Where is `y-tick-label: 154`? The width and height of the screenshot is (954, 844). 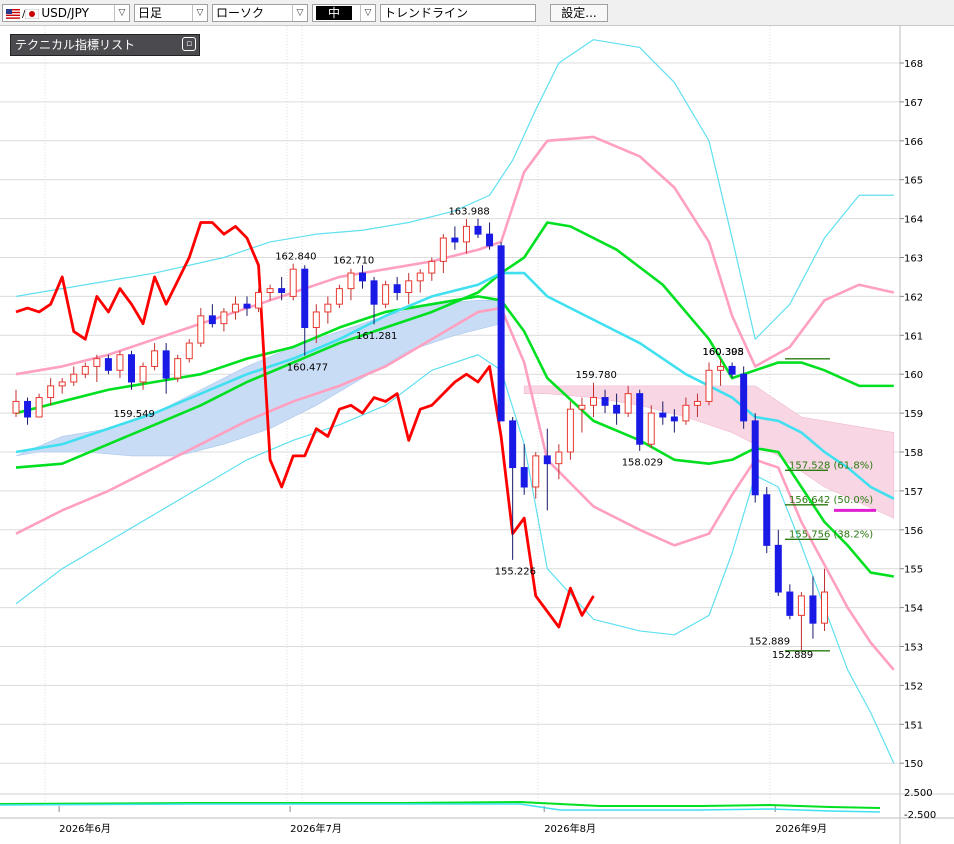
y-tick-label: 154 is located at coordinates (913, 609).